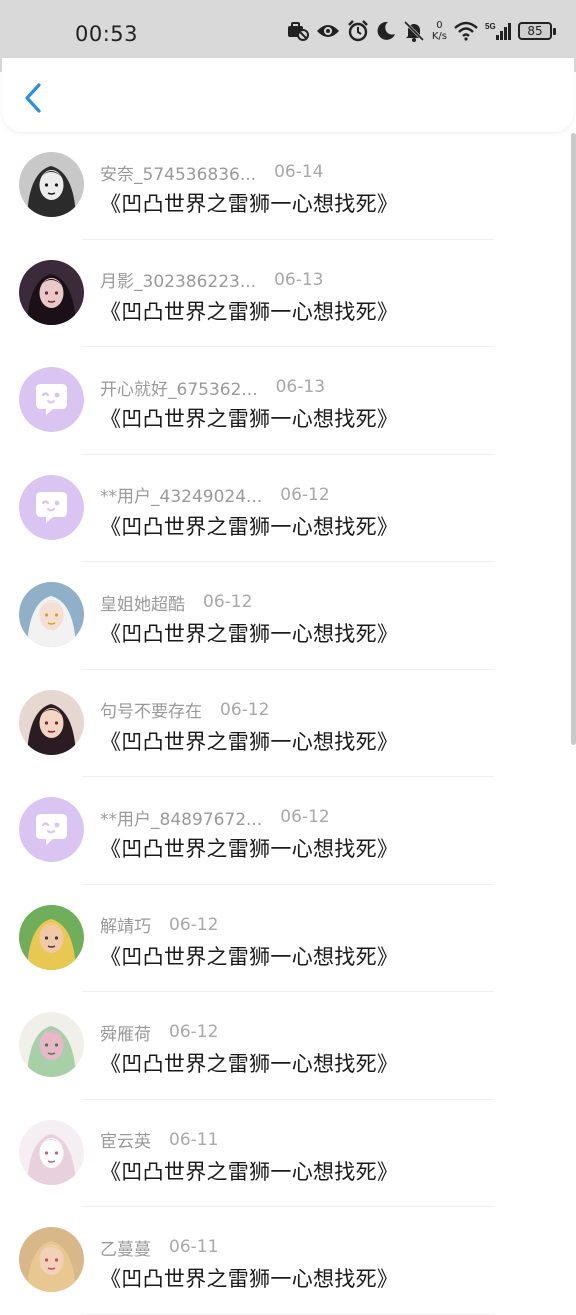 This screenshot has height=1315, width=576. I want to click on wifi-icon, so click(466, 31).